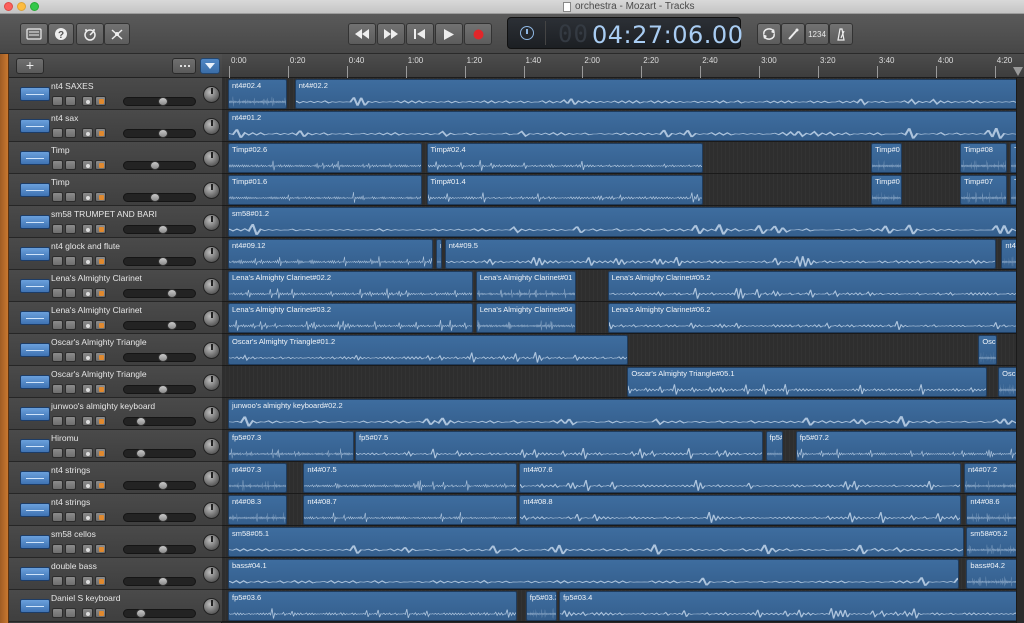 Image resolution: width=1024 pixels, height=623 pixels. I want to click on track-lane: sm58#01.2, so click(623, 222).